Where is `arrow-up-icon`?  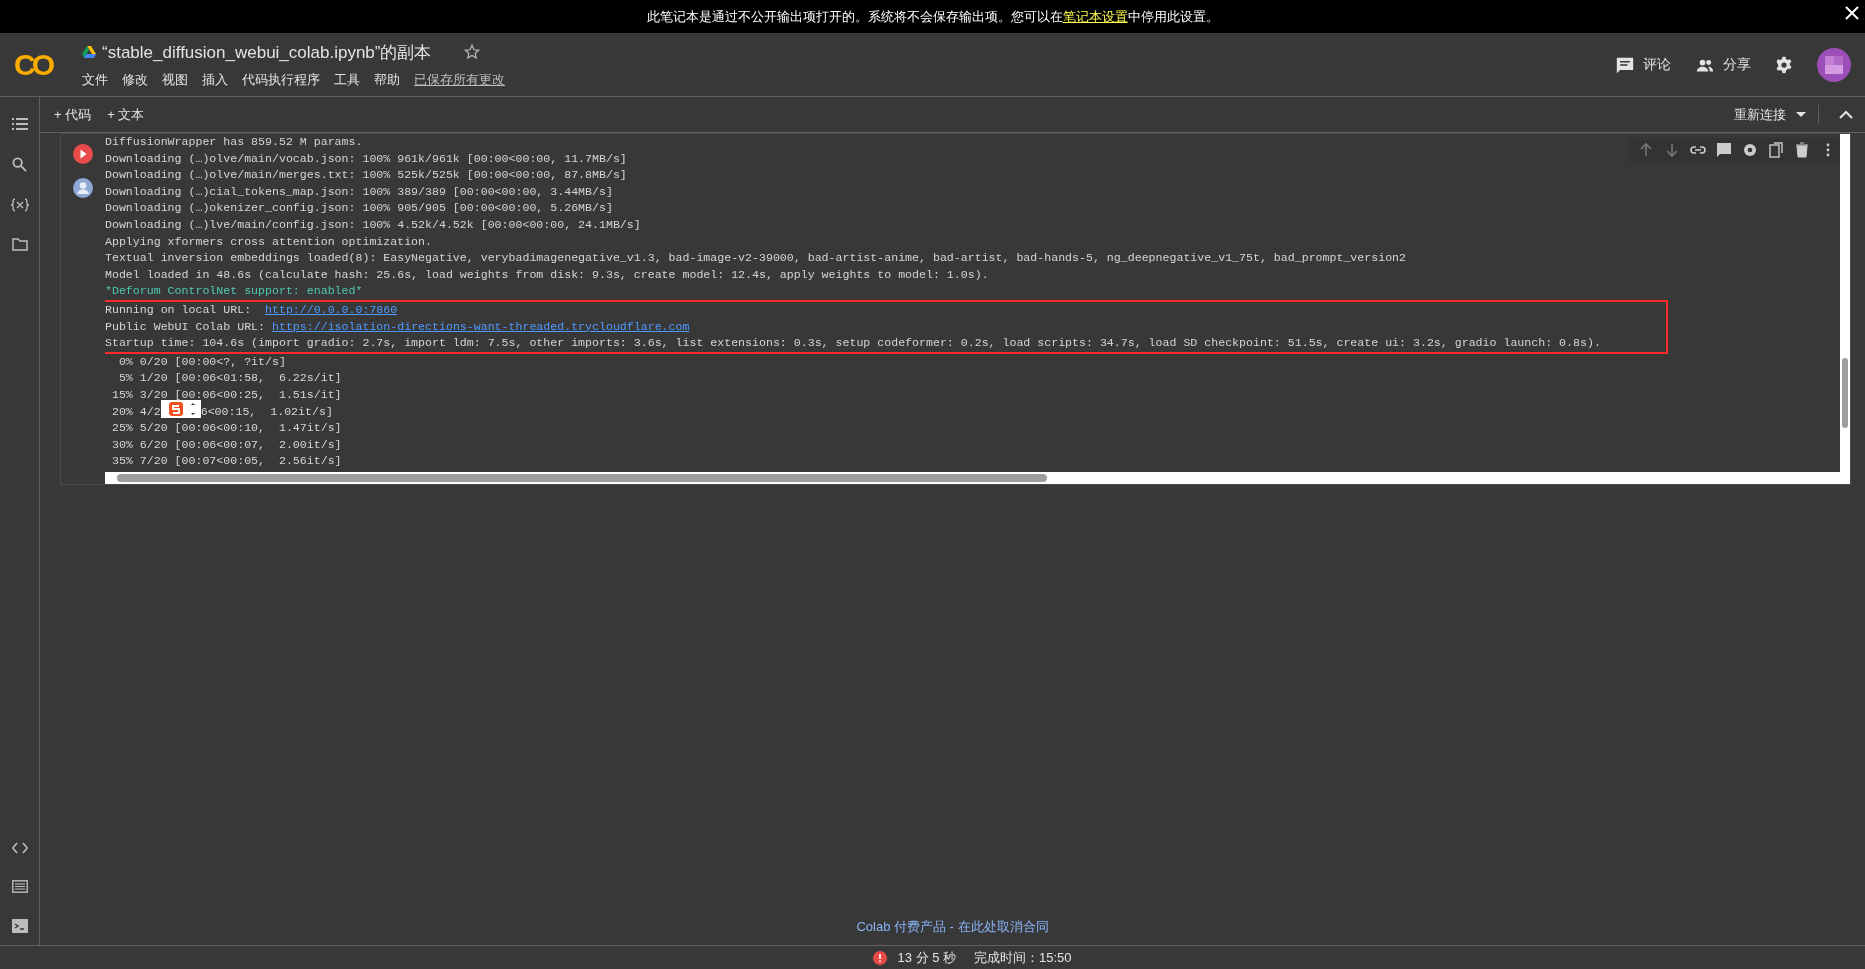
arrow-up-icon is located at coordinates (1646, 150).